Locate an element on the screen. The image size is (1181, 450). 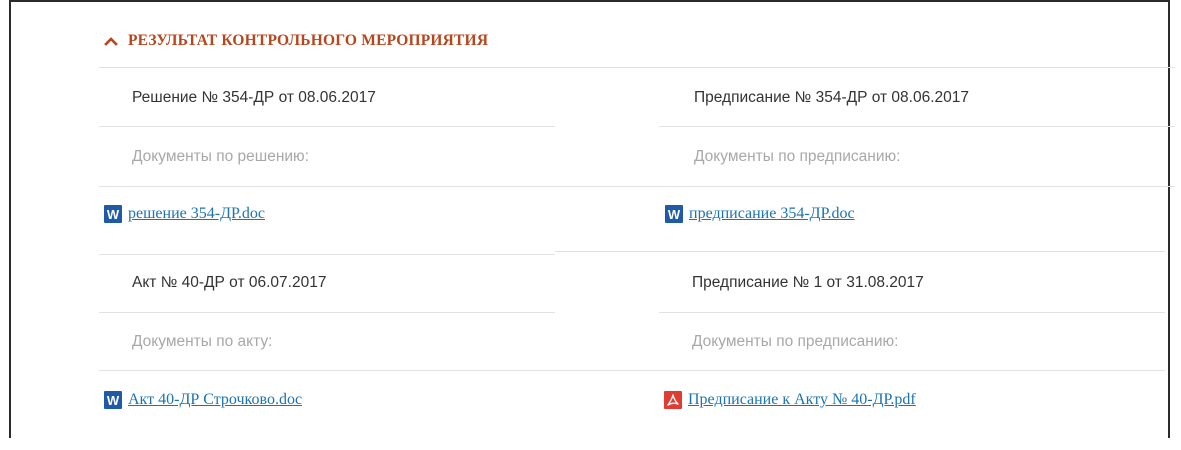
section-title: РЕЗУЛЬТАТ КОНТРОЛЬНОГО МЕРОПРИЯТИЯ is located at coordinates (308, 40).